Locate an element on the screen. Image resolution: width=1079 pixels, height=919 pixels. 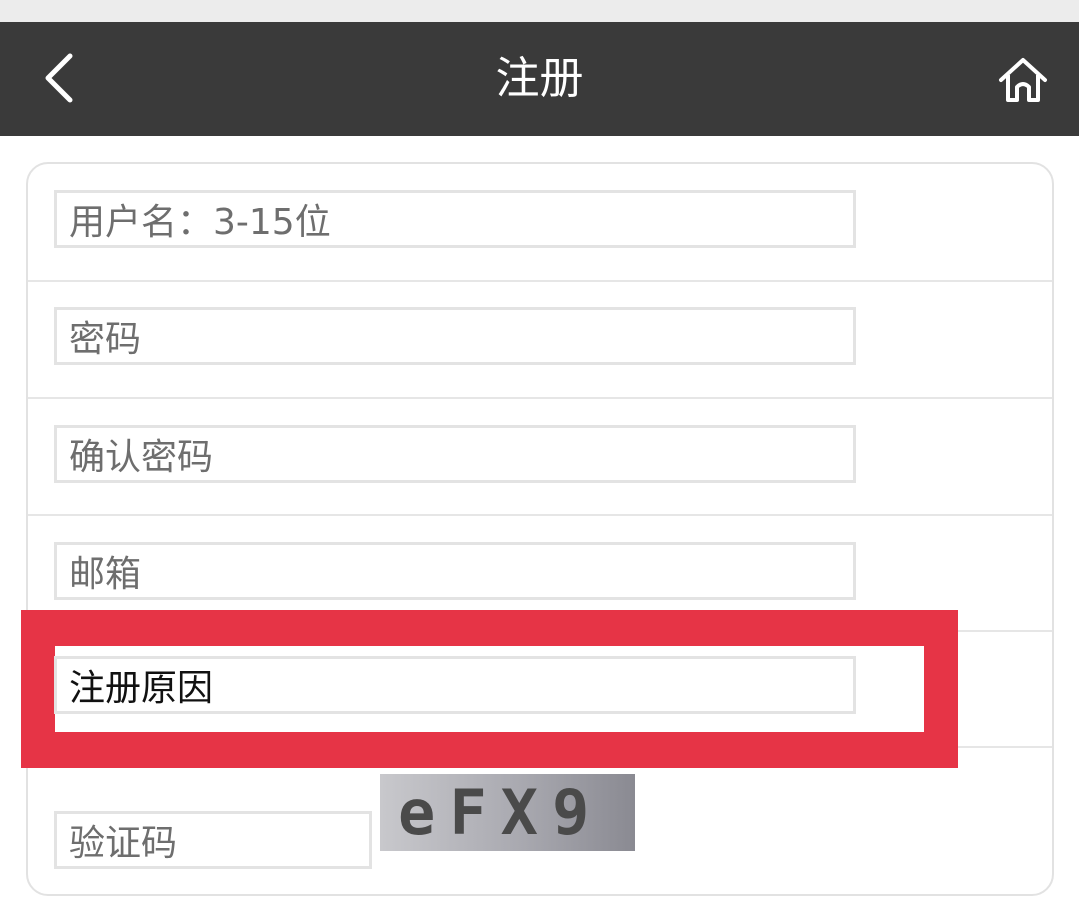
home-icon is located at coordinates (1023, 80).